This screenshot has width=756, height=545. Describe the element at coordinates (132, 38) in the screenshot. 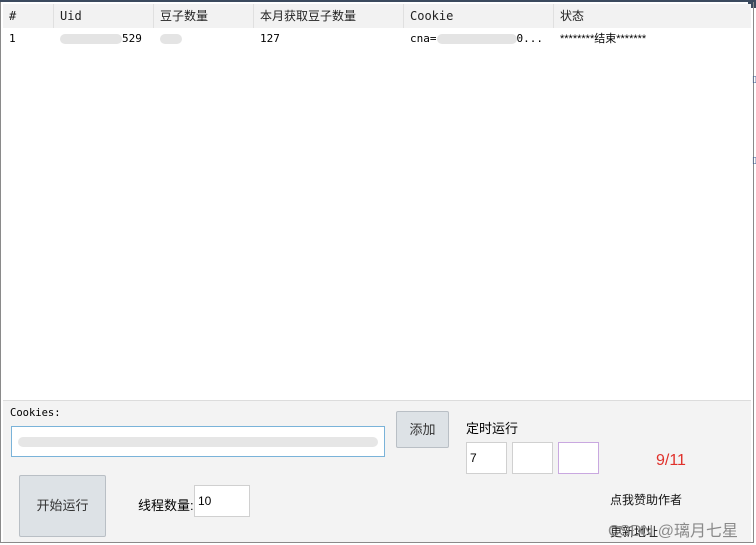

I see `cell-uid-value: 529` at that location.